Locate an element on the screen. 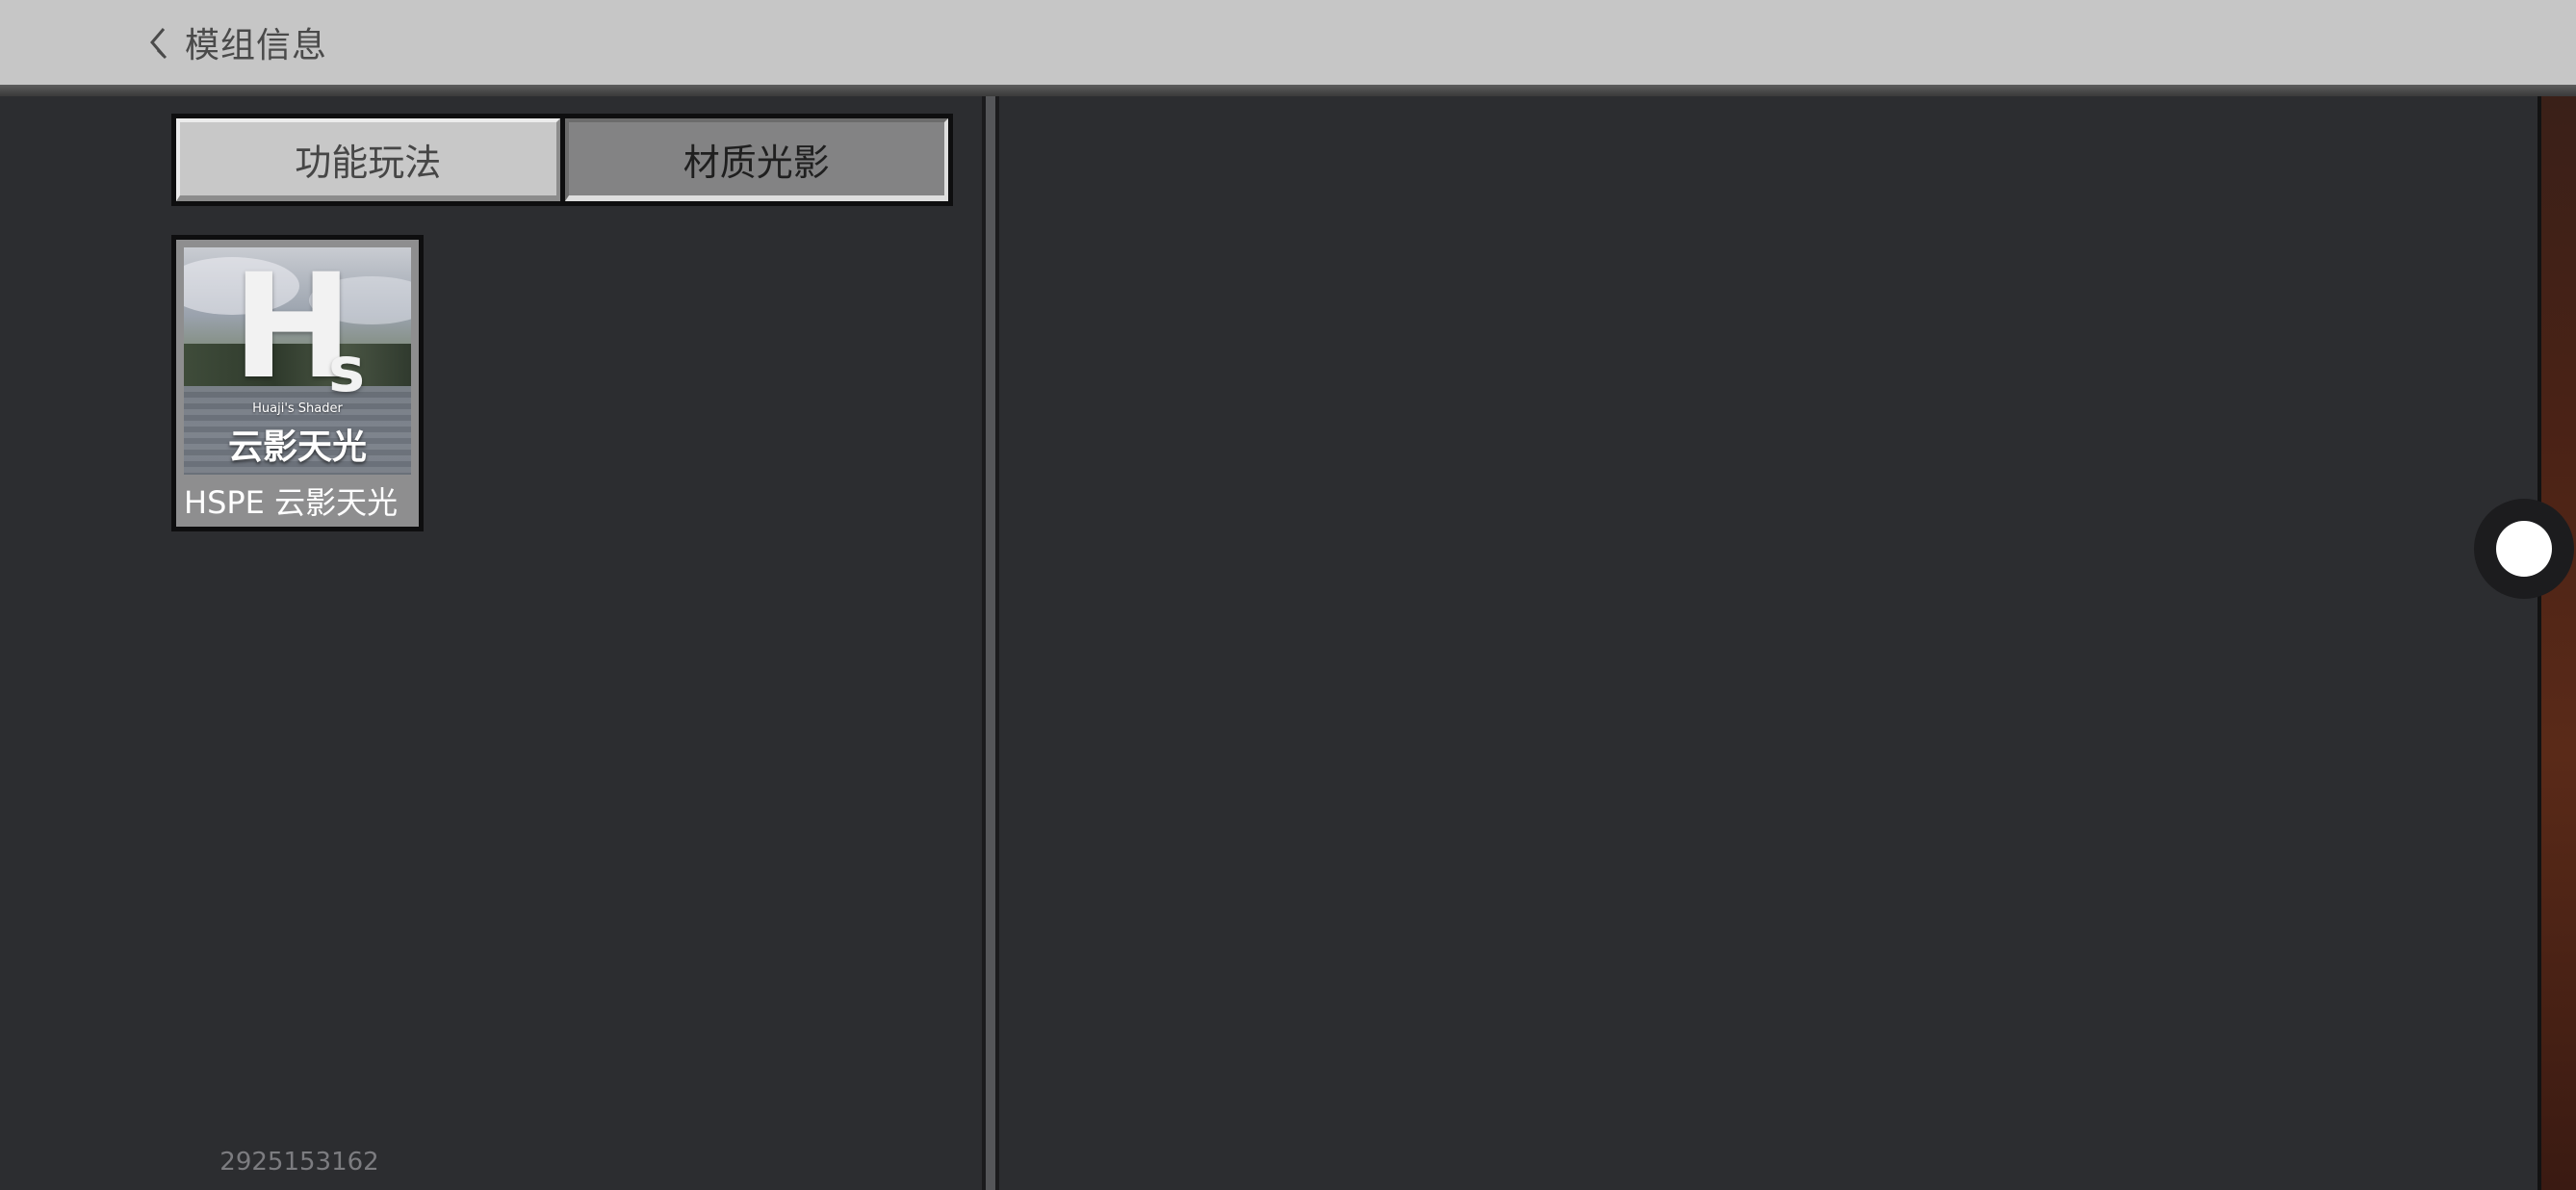 This screenshot has width=2576, height=1190. mod-thumbnail: H s Huaji's Shader 云影天光 is located at coordinates (297, 361).